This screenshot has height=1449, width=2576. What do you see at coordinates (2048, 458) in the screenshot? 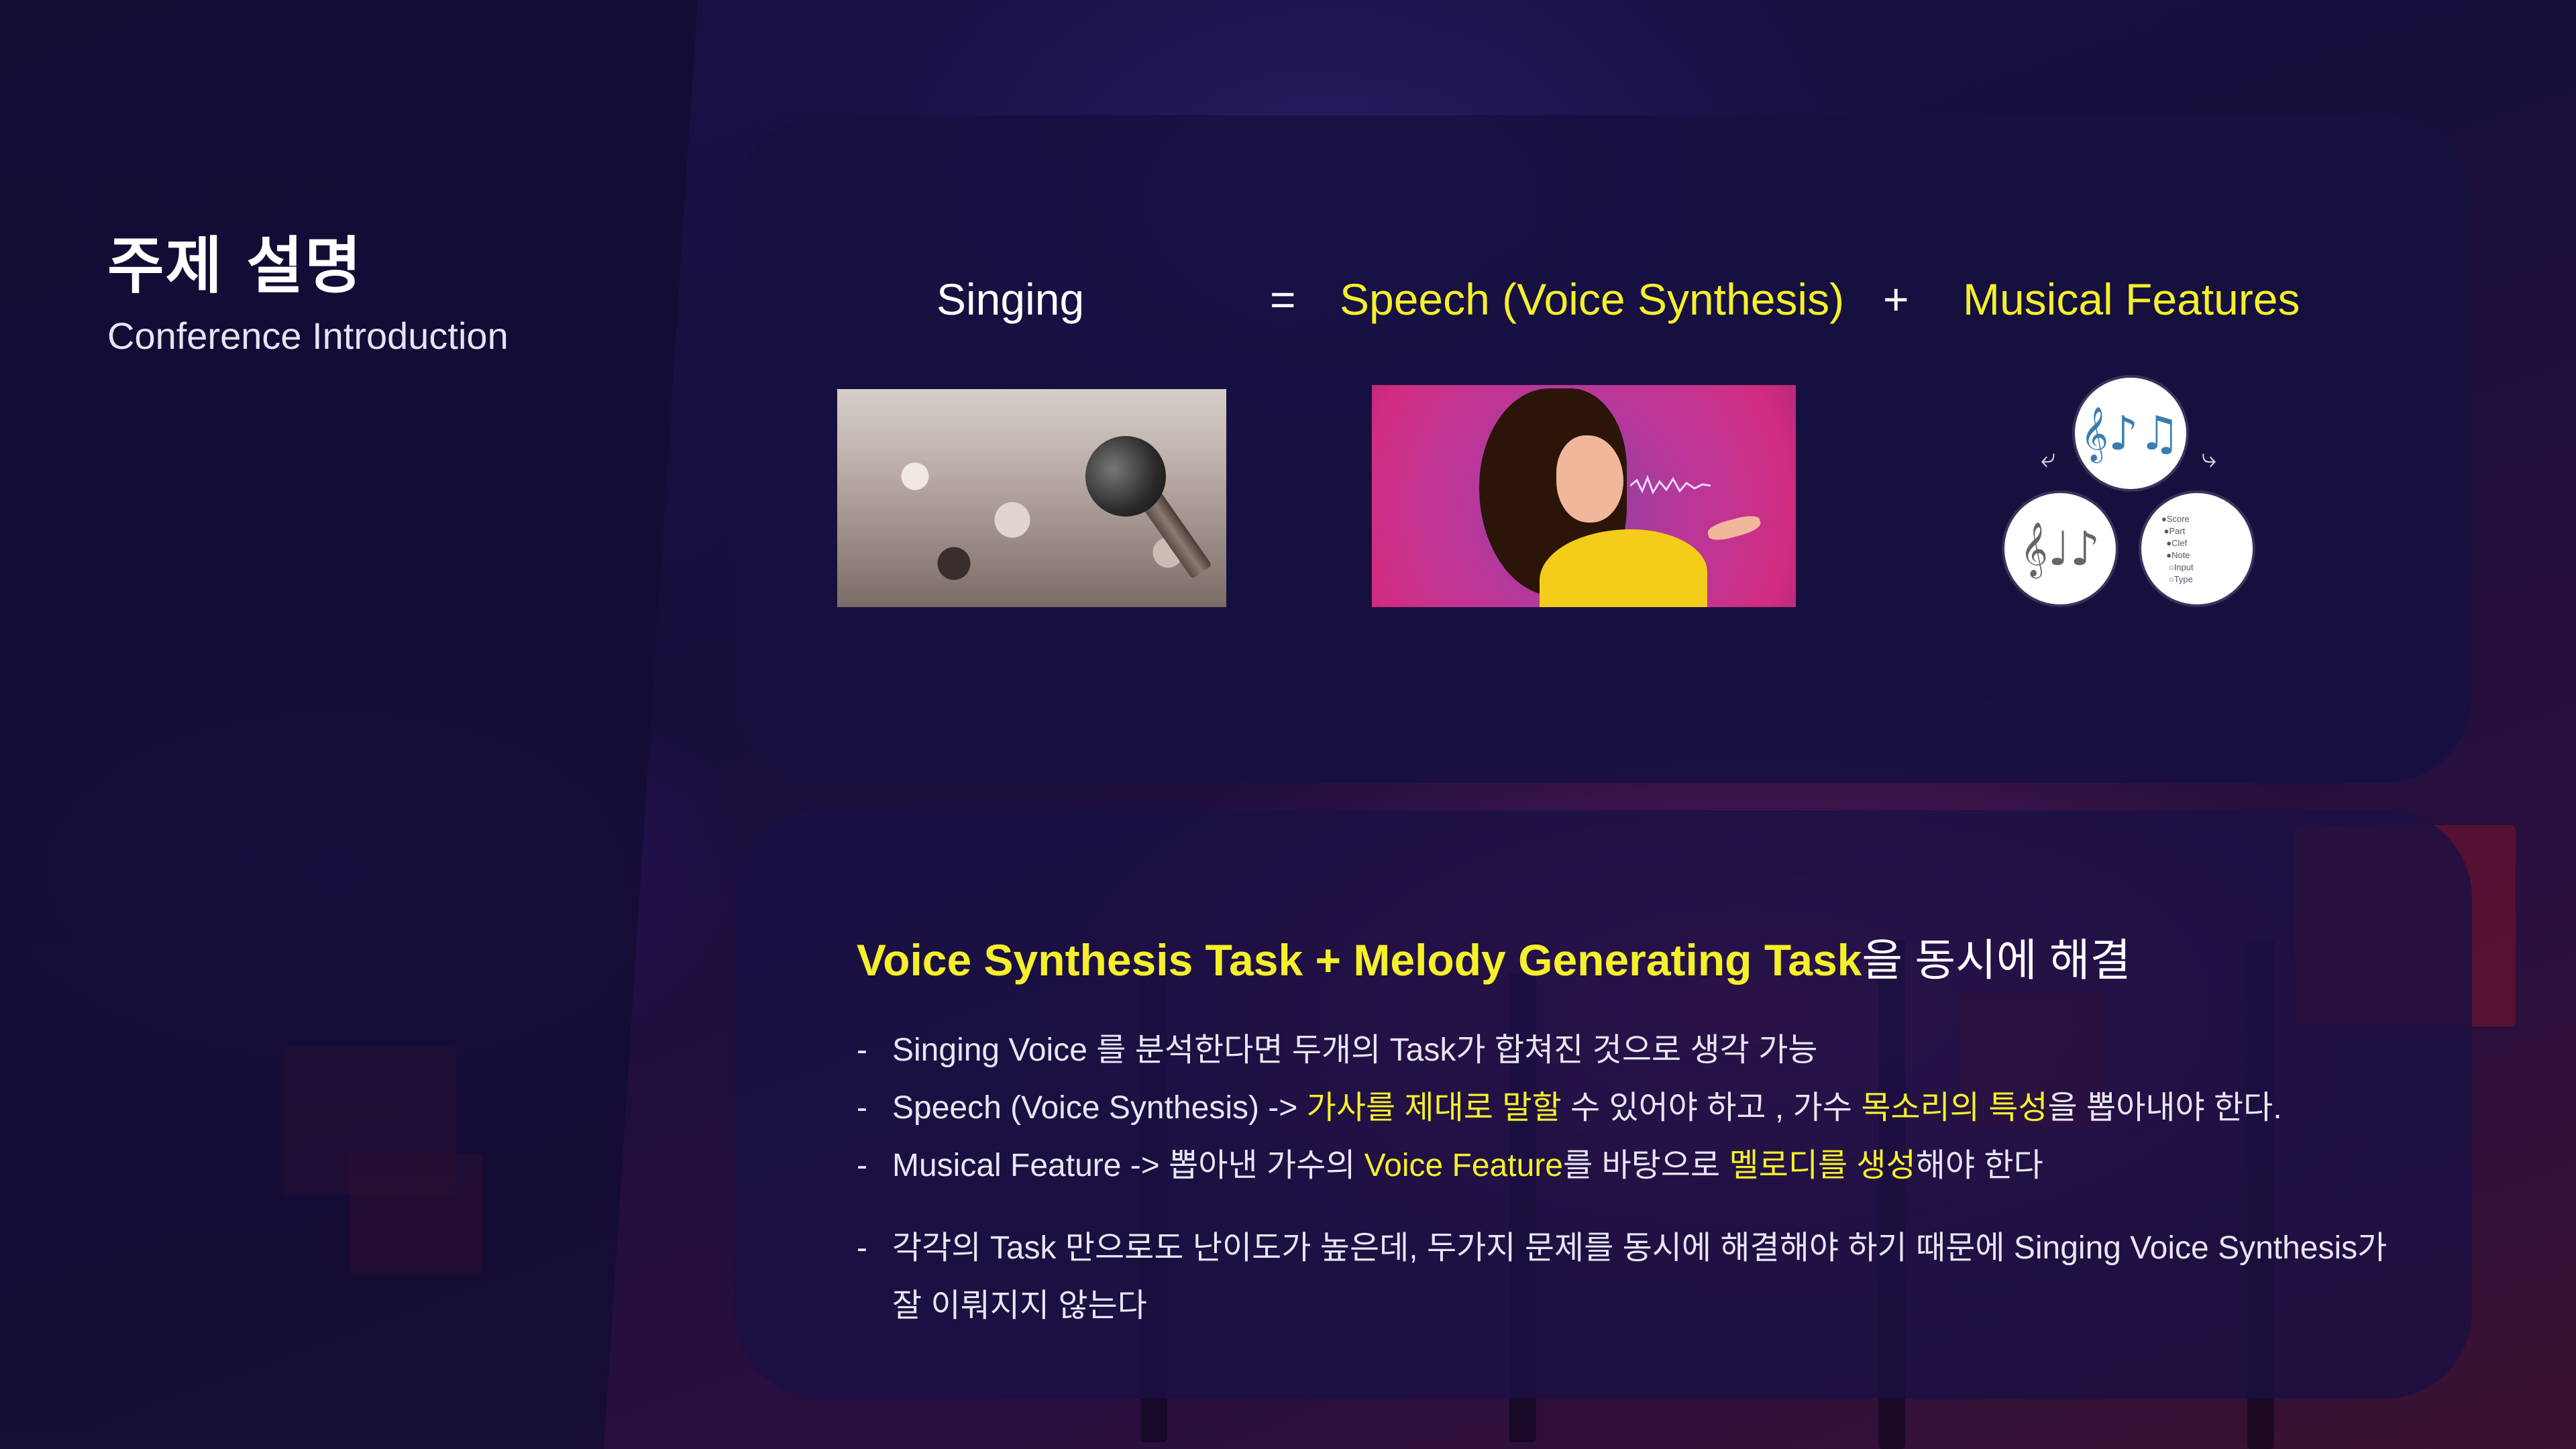
I see `cycle-arrow-icon: ⤶` at bounding box center [2048, 458].